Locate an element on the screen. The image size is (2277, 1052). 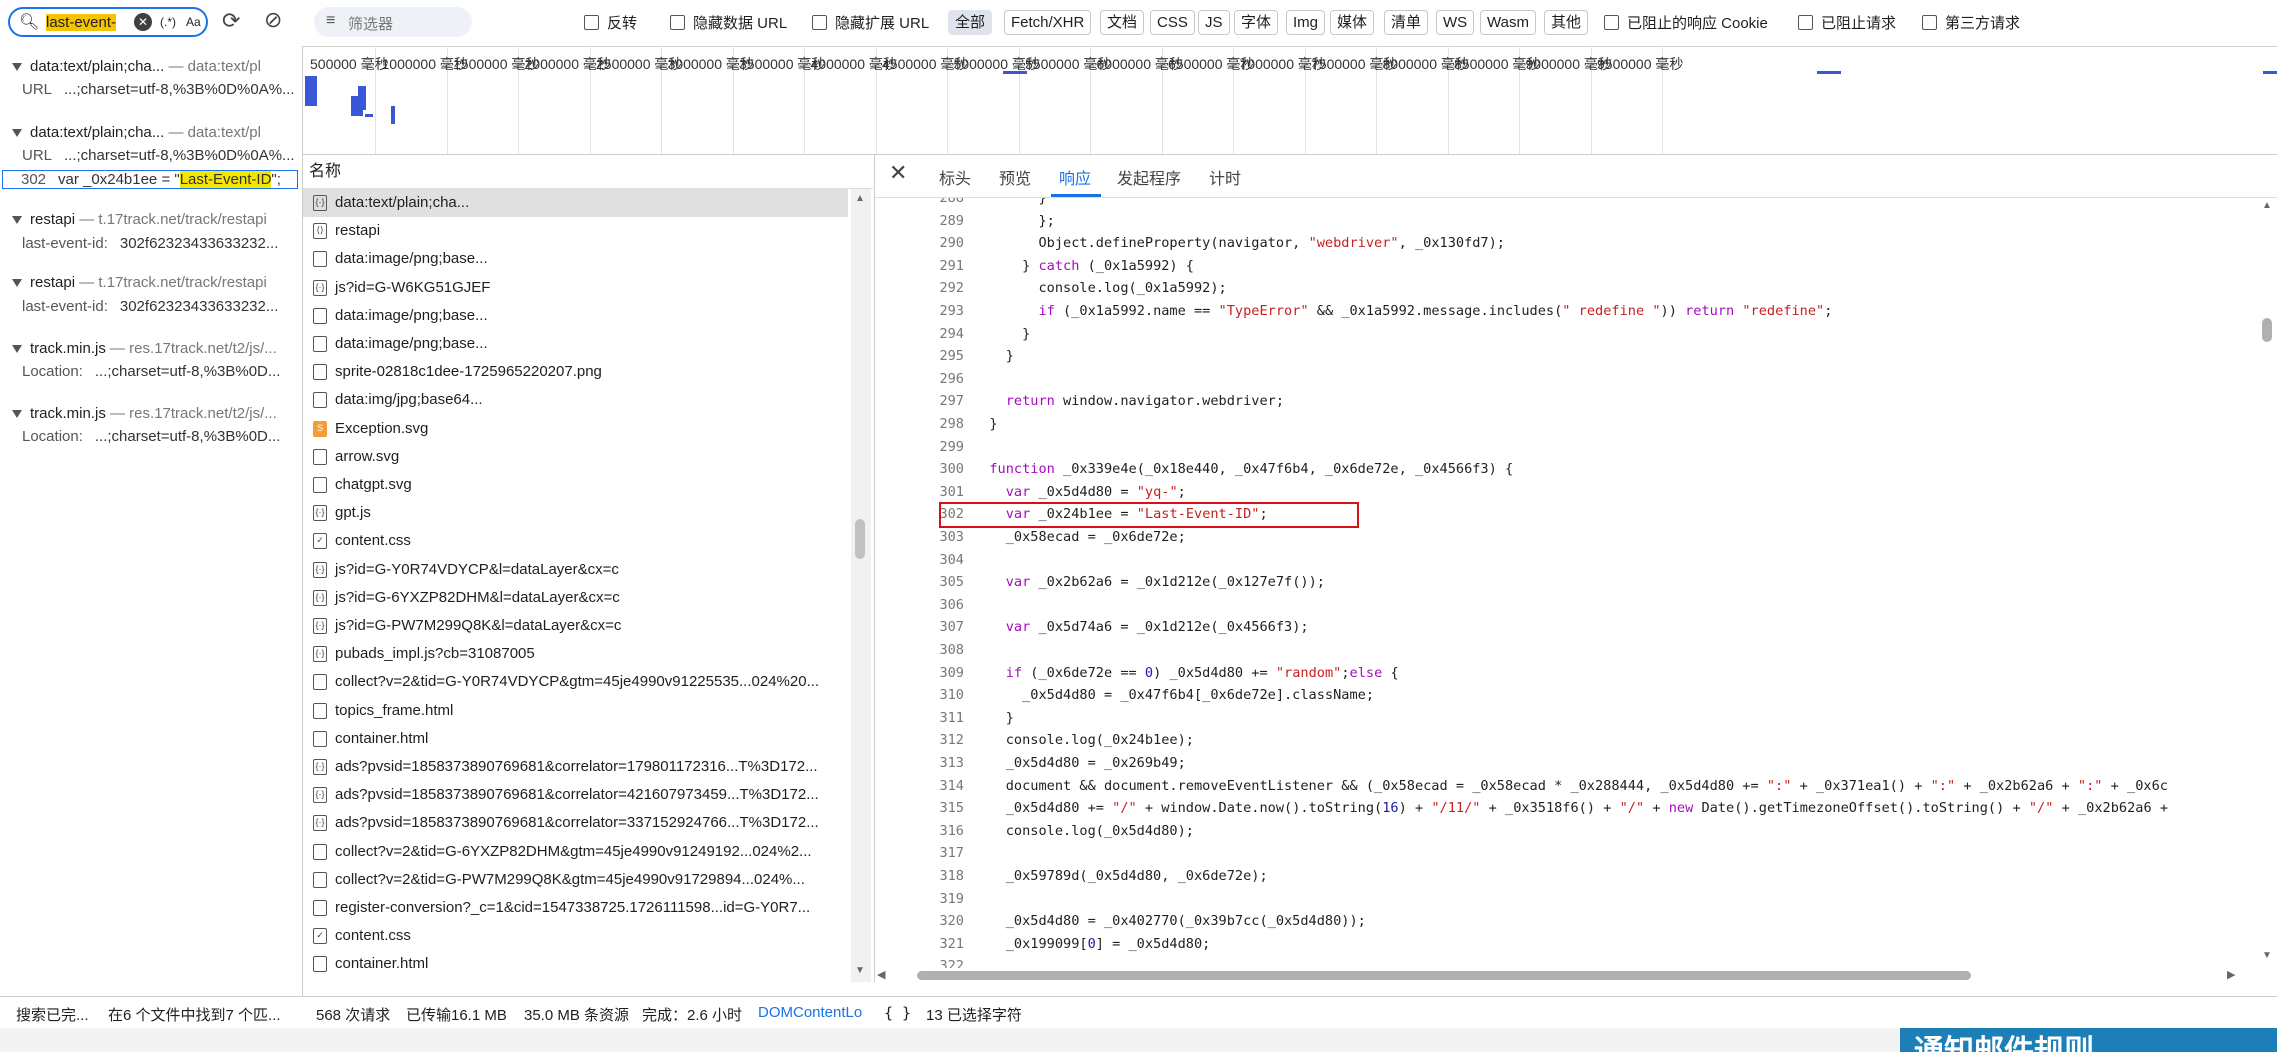
tab-initiator: 发起程序 is located at coordinates (1149, 177).